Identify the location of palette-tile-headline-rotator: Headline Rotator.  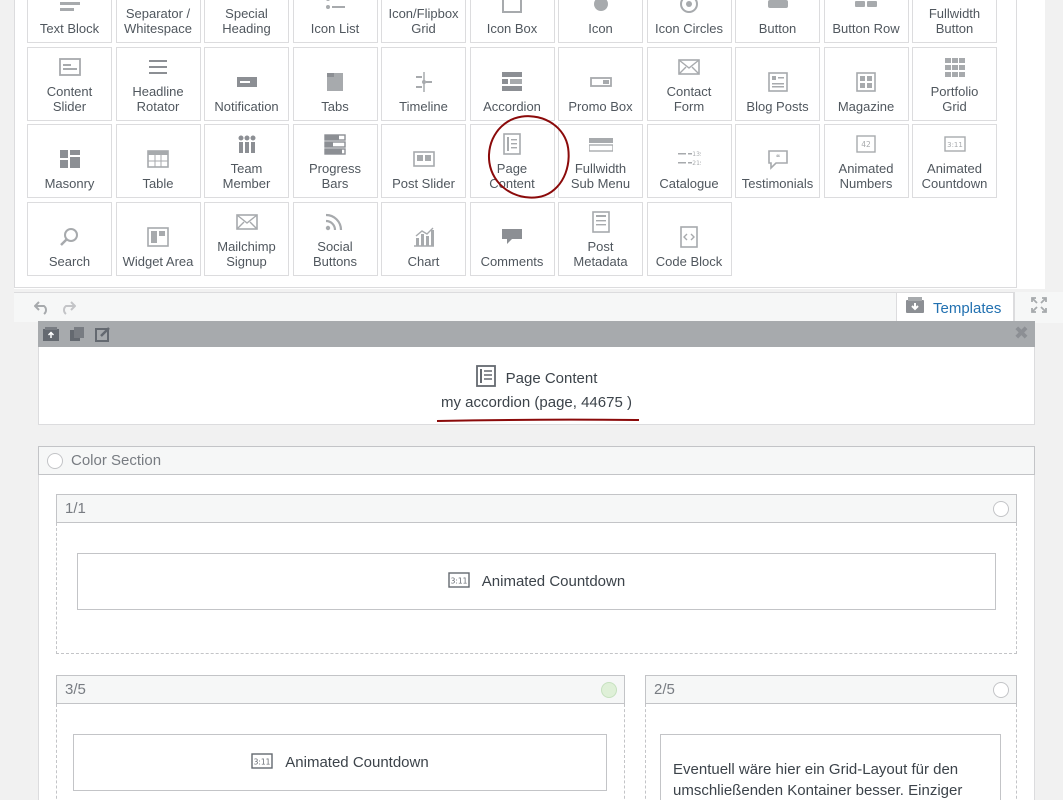
(158, 83).